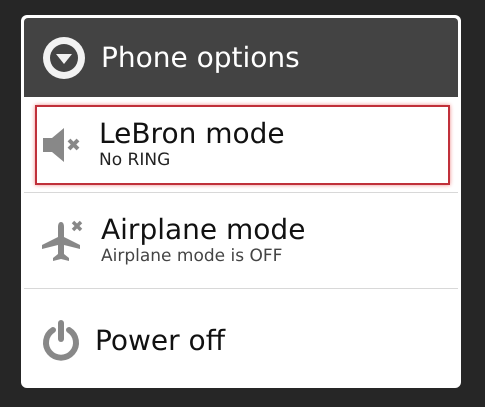  Describe the element at coordinates (135, 160) in the screenshot. I see `item-subtitle: No RING` at that location.